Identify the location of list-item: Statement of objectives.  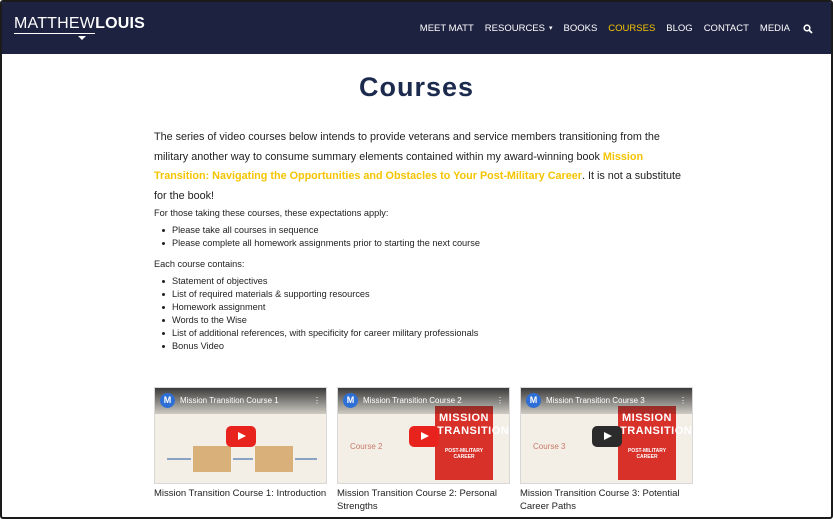
(424, 281).